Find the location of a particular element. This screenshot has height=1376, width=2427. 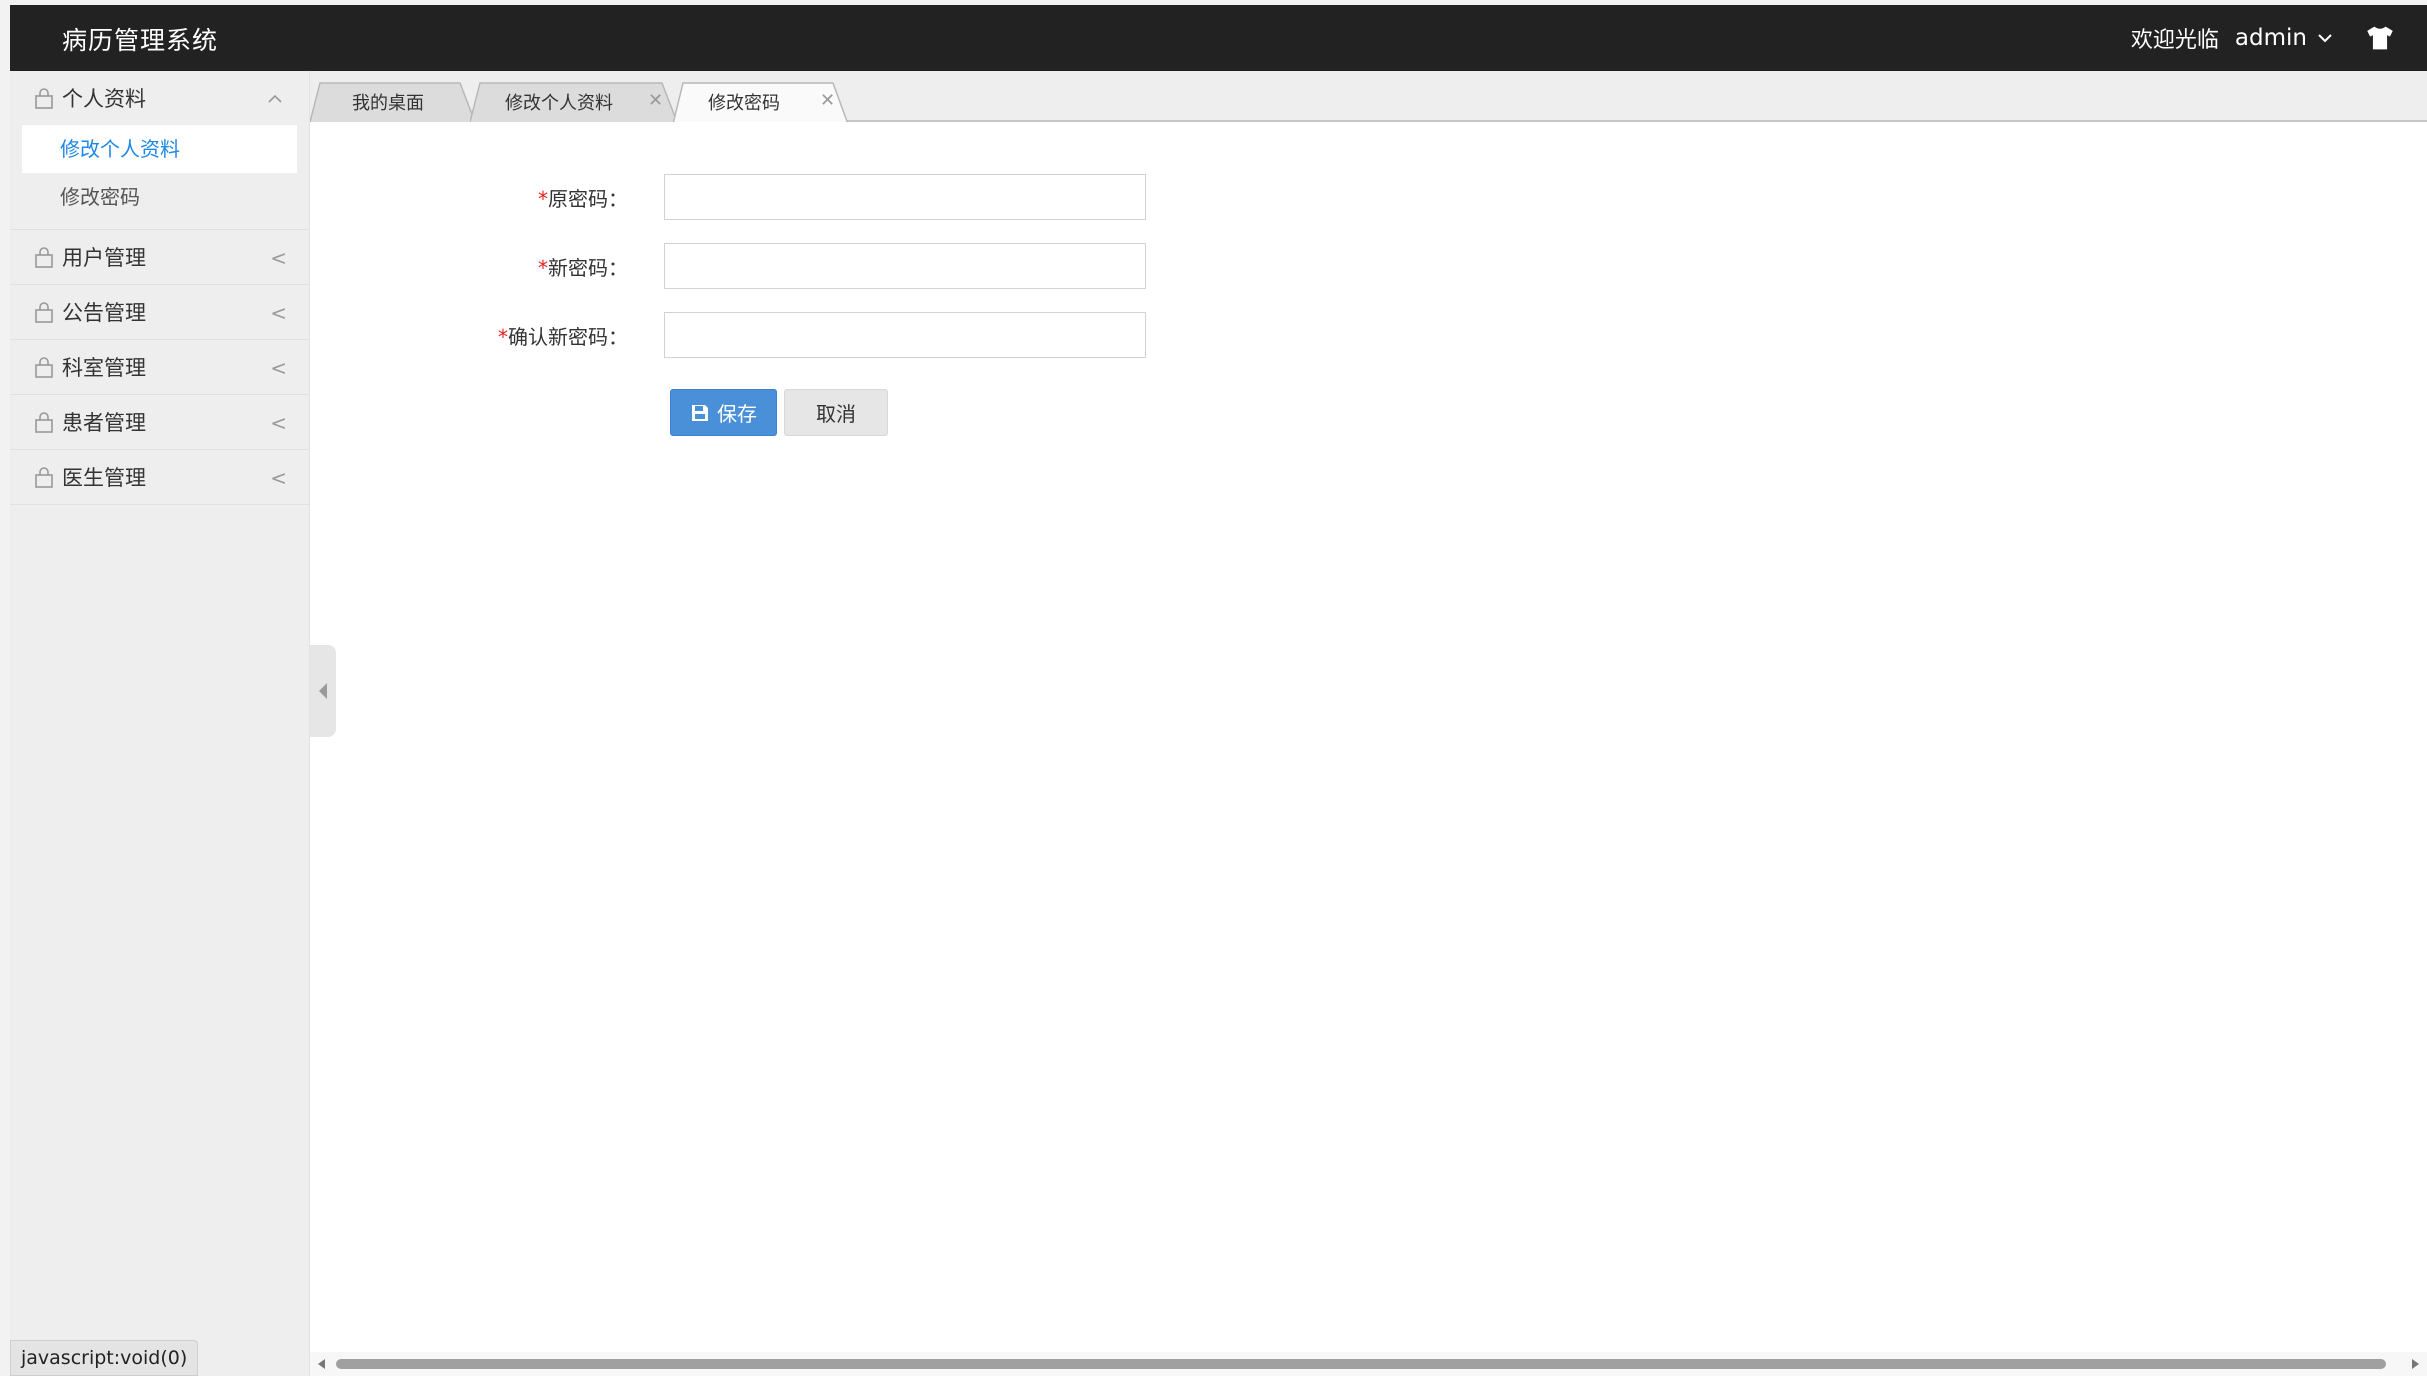

menu-head-label: 公告管理 is located at coordinates (104, 313).